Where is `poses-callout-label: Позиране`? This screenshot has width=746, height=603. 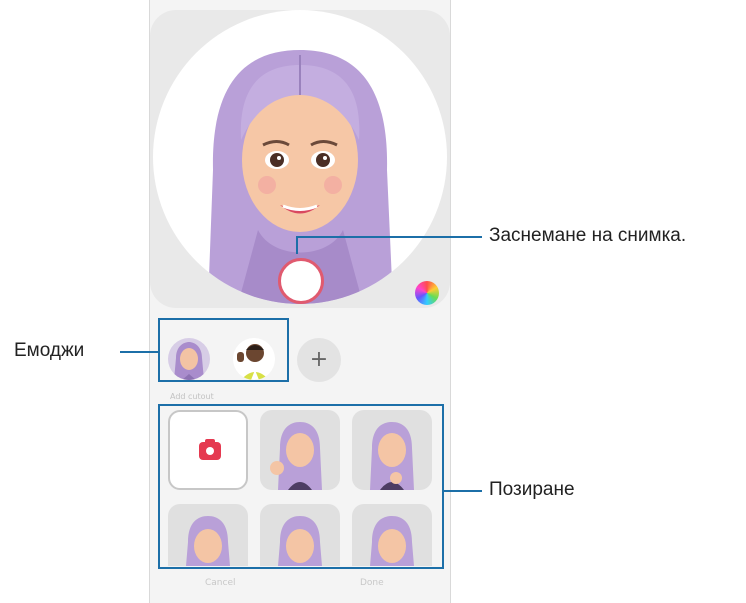 poses-callout-label: Позиране is located at coordinates (532, 489).